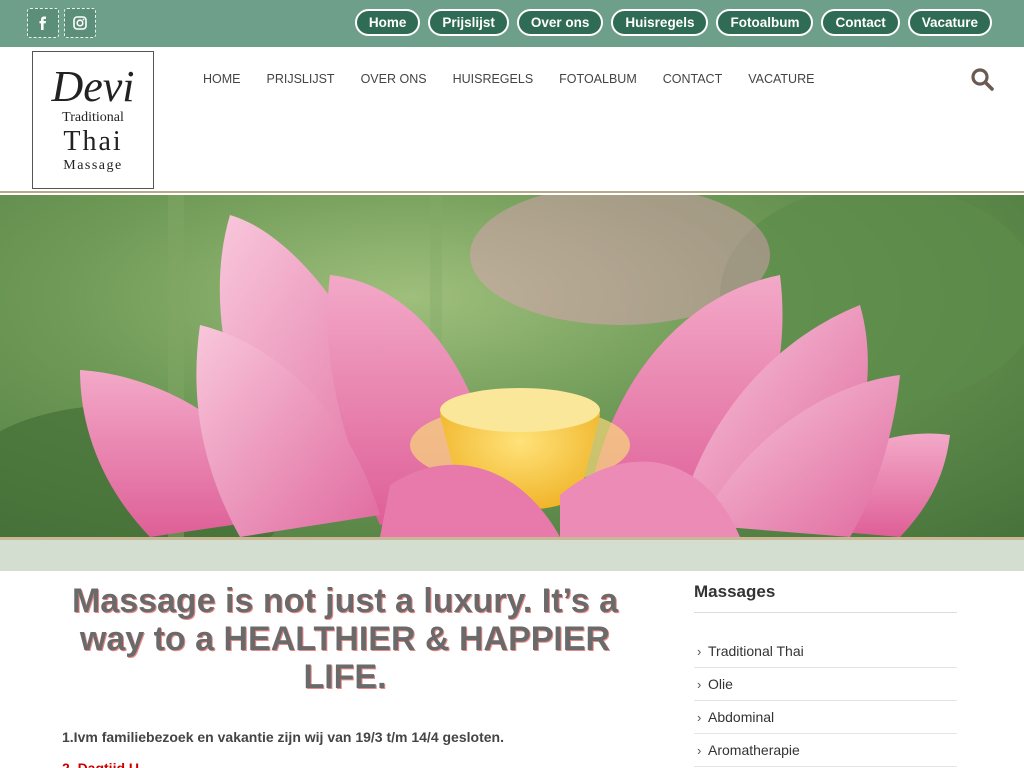 This screenshot has width=1024, height=768. I want to click on sidebar-item-aromatherapie: › Aromatherapie, so click(825, 750).